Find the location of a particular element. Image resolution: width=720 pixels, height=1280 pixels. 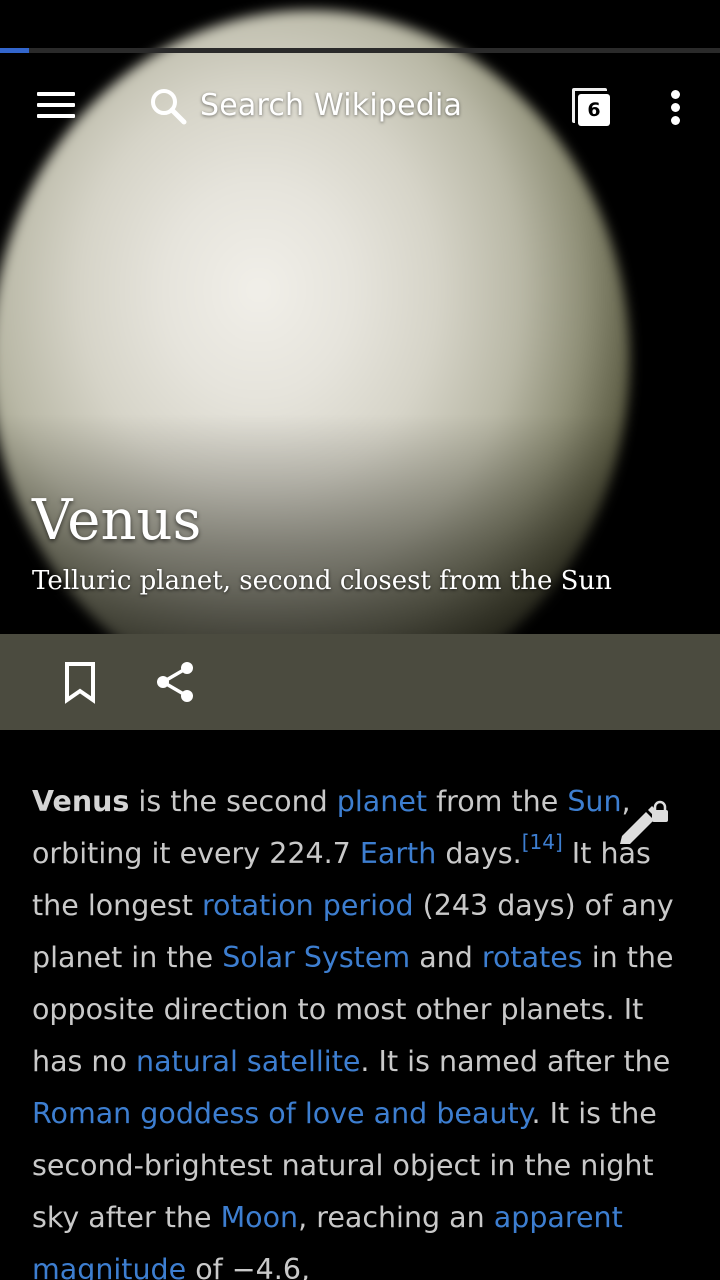

search-input: Search Wikipedia is located at coordinates (331, 105).